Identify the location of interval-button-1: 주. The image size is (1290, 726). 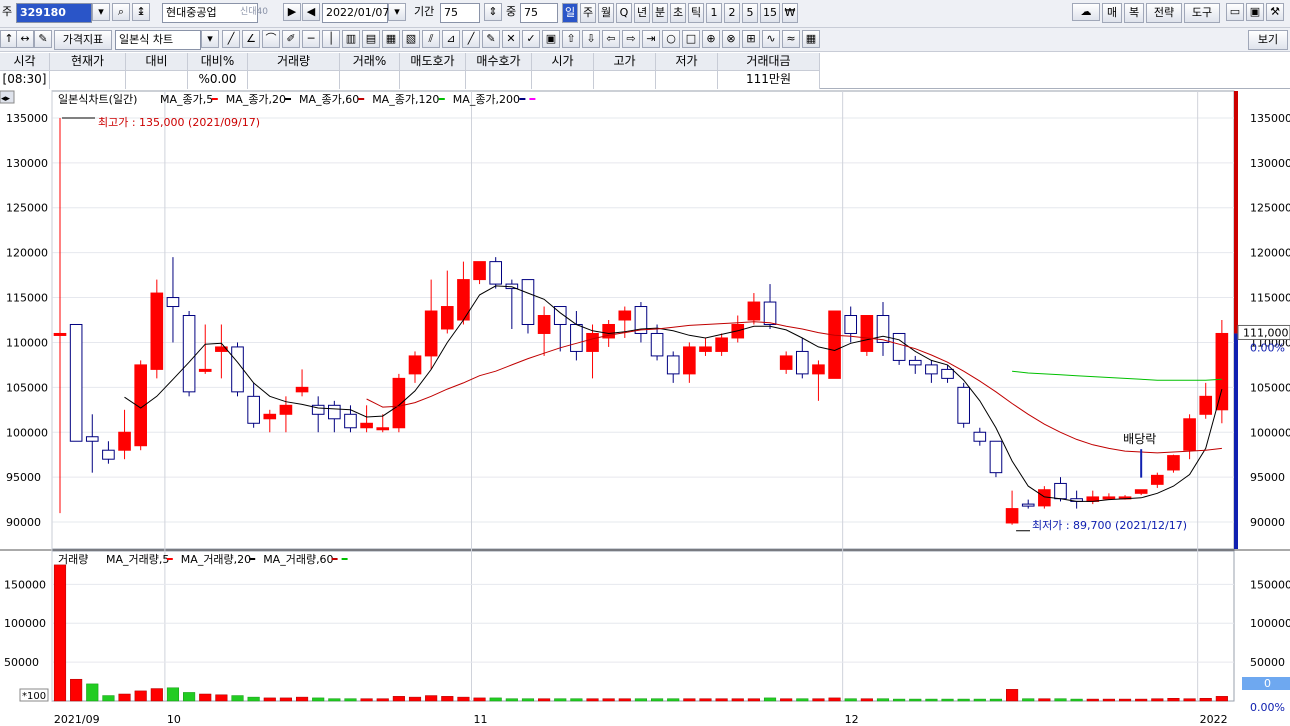
(588, 13).